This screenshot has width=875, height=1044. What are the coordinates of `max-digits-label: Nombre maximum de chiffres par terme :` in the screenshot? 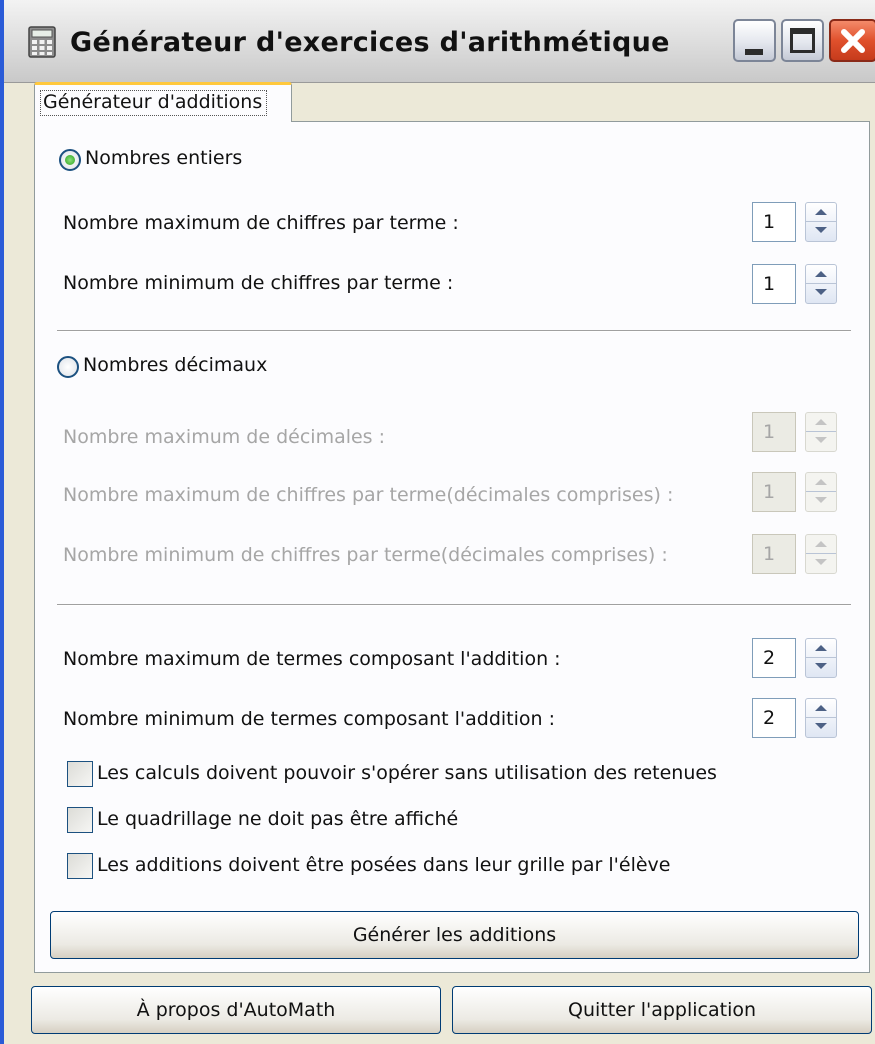 It's located at (261, 223).